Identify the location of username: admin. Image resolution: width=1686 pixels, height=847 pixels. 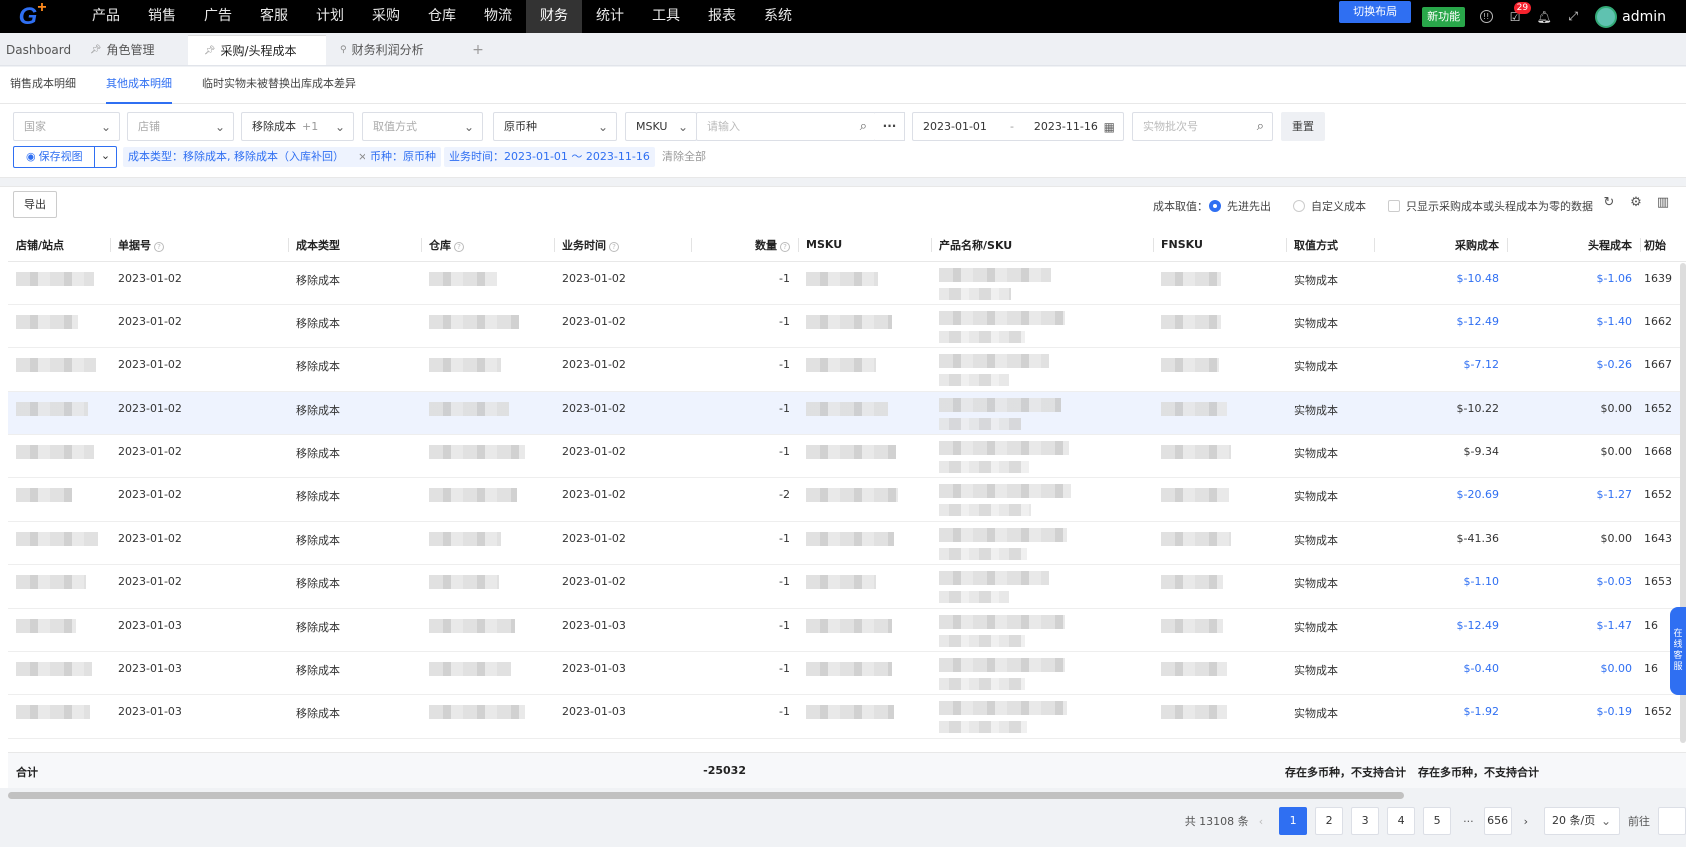
(1644, 17).